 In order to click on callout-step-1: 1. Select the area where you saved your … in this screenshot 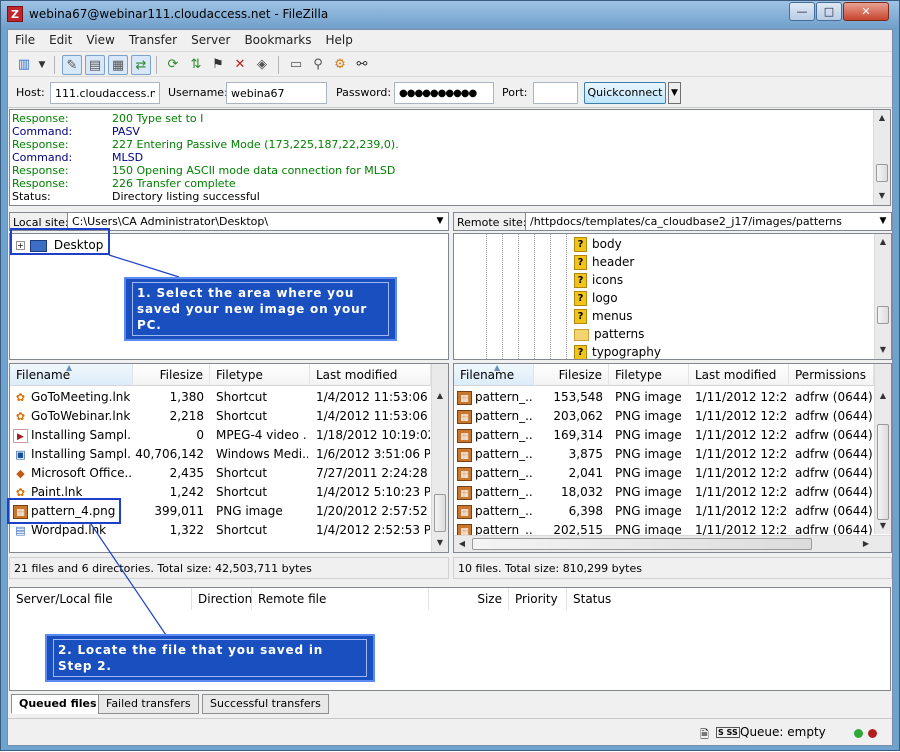, I will do `click(260, 309)`.